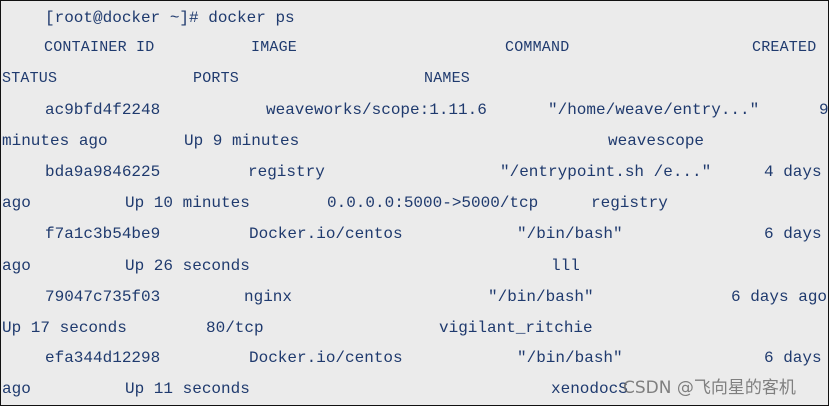 The width and height of the screenshot is (829, 406). Describe the element at coordinates (414, 328) in the screenshot. I see `table-row-continuation: Up 17 seconds 80/tcp vigilant_ritchie` at that location.